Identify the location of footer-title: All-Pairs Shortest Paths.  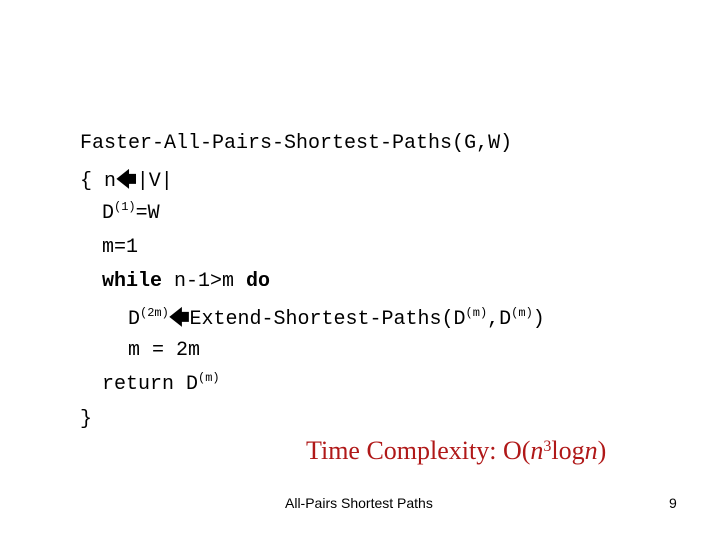
(359, 503).